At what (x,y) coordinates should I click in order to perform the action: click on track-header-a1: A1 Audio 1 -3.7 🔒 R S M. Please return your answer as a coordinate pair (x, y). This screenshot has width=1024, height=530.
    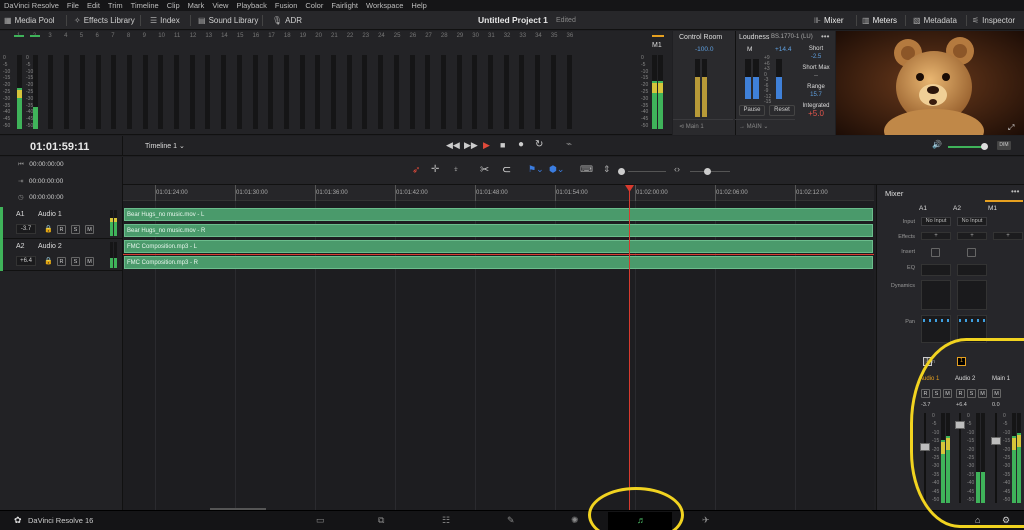
    Looking at the image, I should click on (61, 223).